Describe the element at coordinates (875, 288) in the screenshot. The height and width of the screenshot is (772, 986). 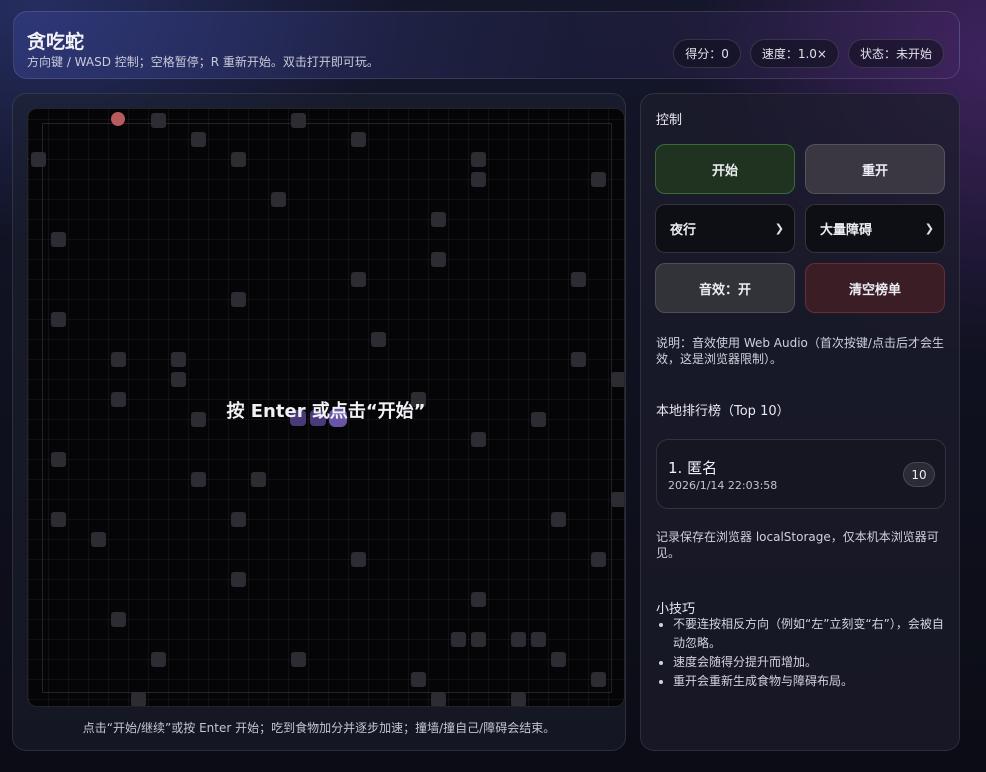
I see `clear-leaderboard-button: 清空榜单` at that location.